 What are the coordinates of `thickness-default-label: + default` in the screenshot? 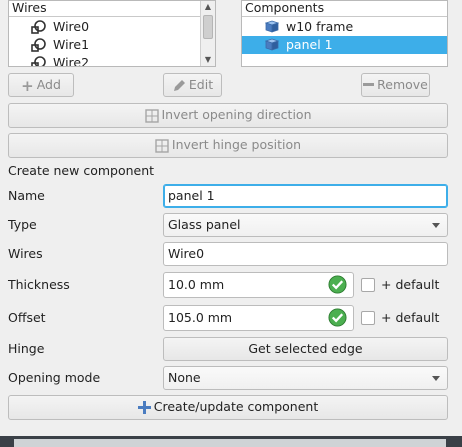 It's located at (410, 284).